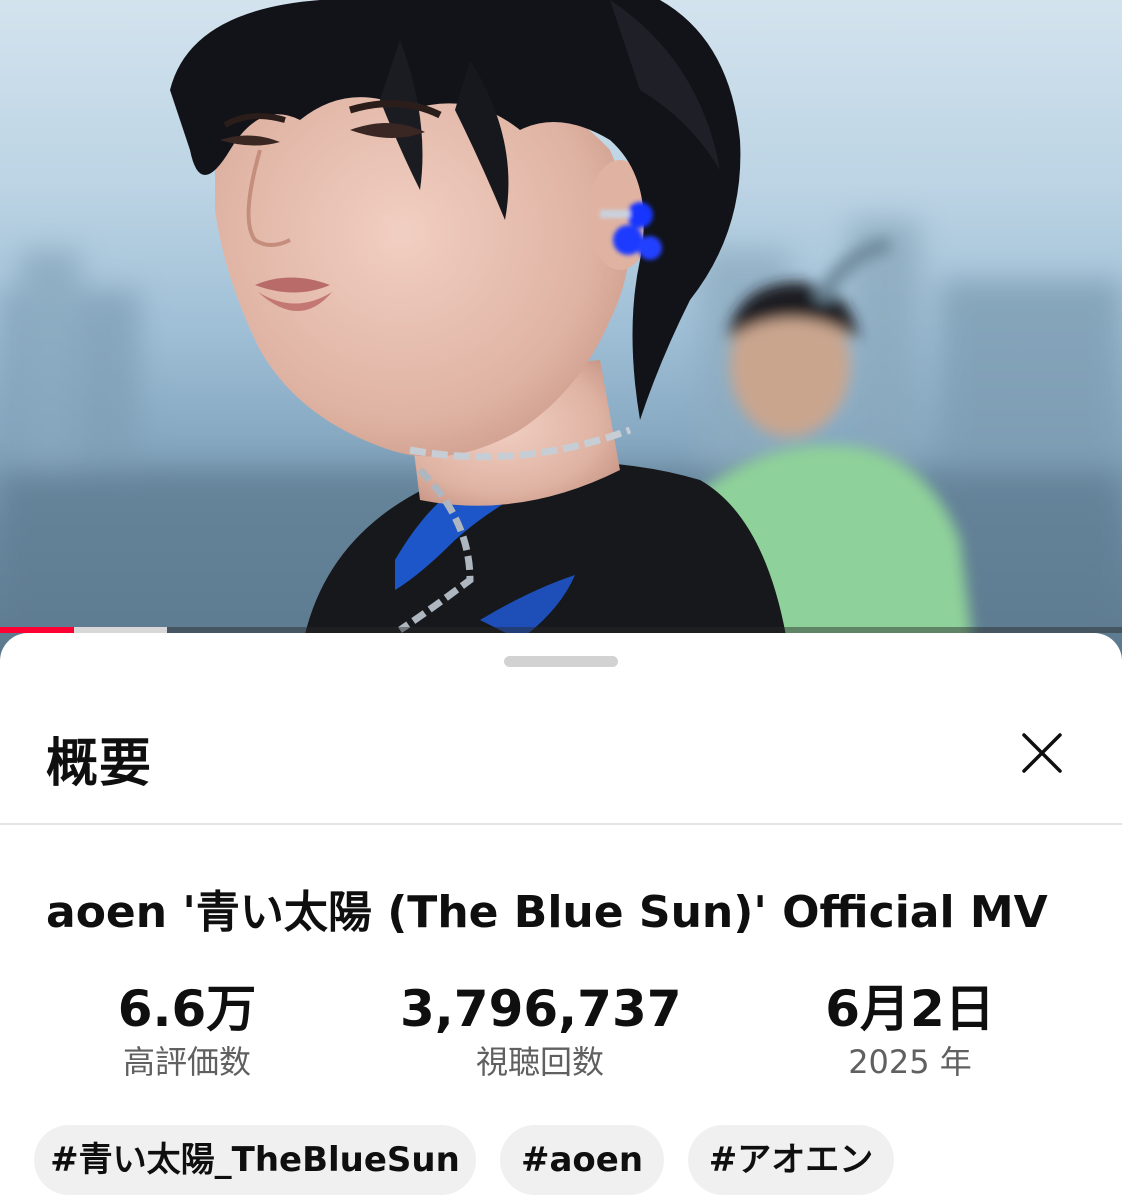 Image resolution: width=1122 pixels, height=1200 pixels. What do you see at coordinates (910, 1062) in the screenshot?
I see `upload-year: 2025 年` at bounding box center [910, 1062].